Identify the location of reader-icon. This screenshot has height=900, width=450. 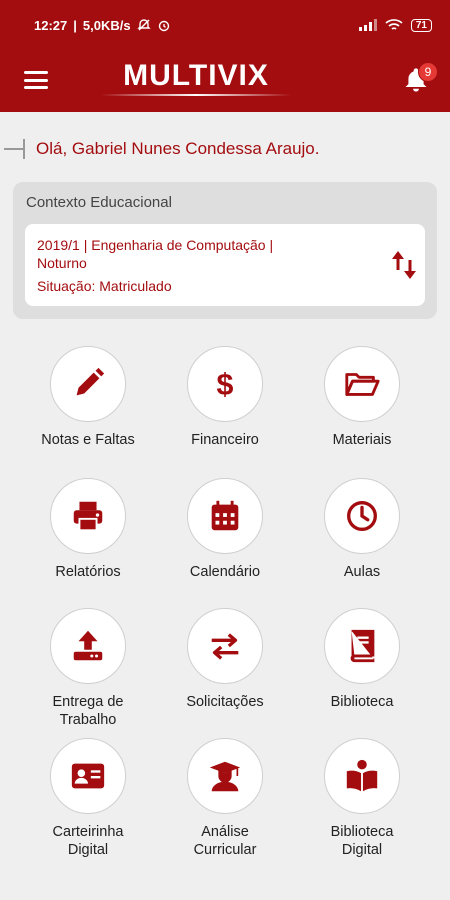
(362, 775).